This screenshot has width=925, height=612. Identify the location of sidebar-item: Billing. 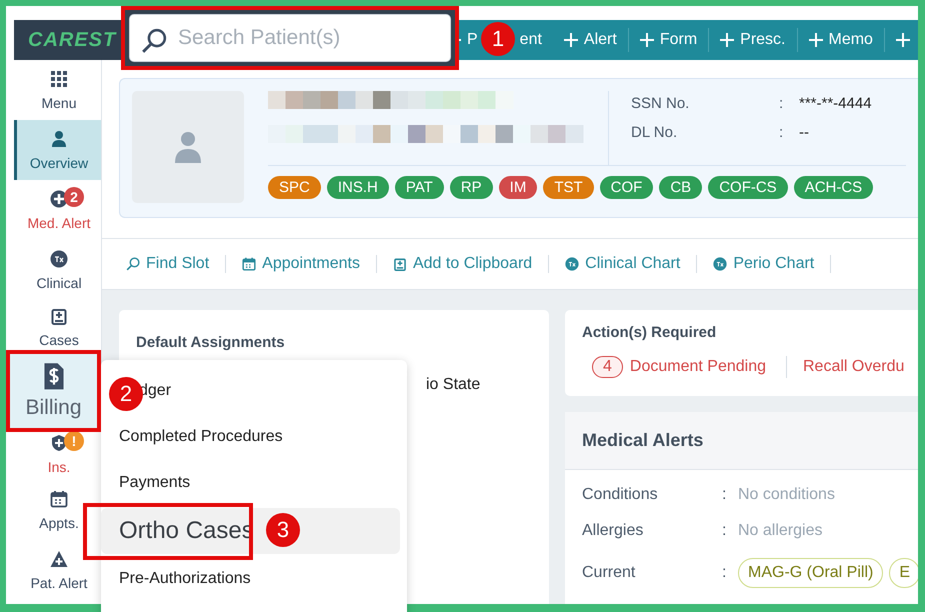
(53, 391).